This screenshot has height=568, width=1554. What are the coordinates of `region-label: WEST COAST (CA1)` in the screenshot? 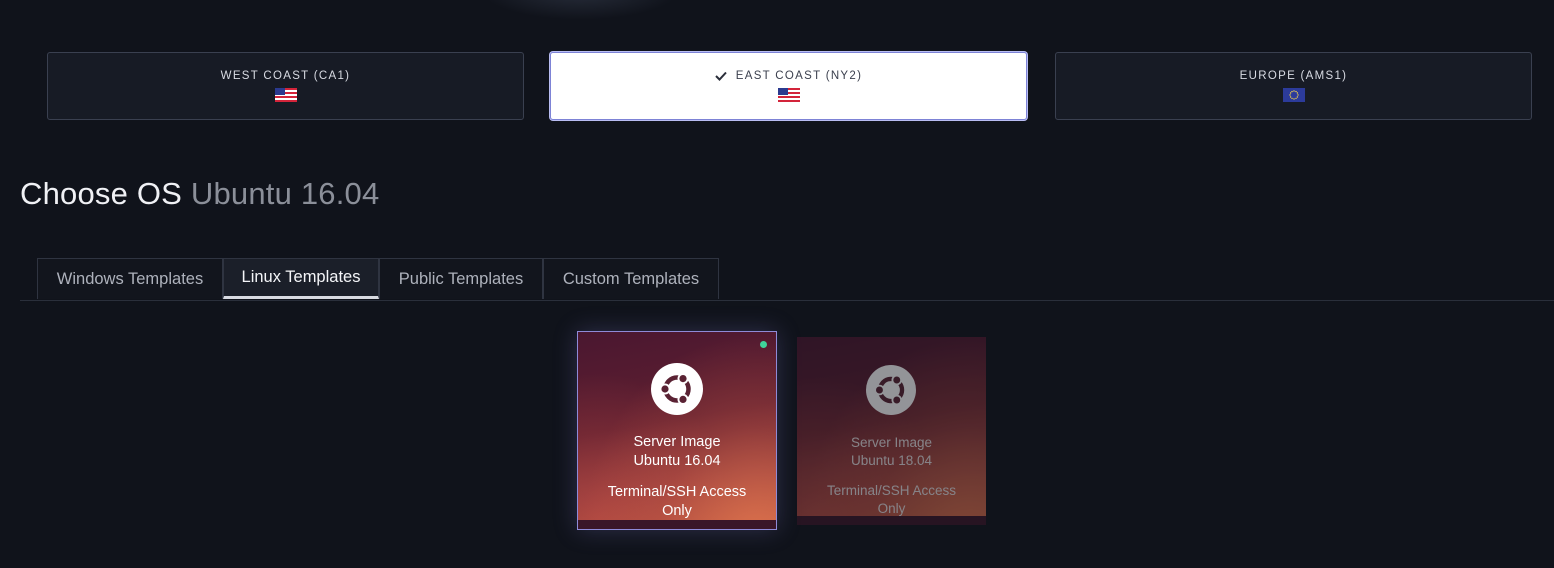 It's located at (285, 76).